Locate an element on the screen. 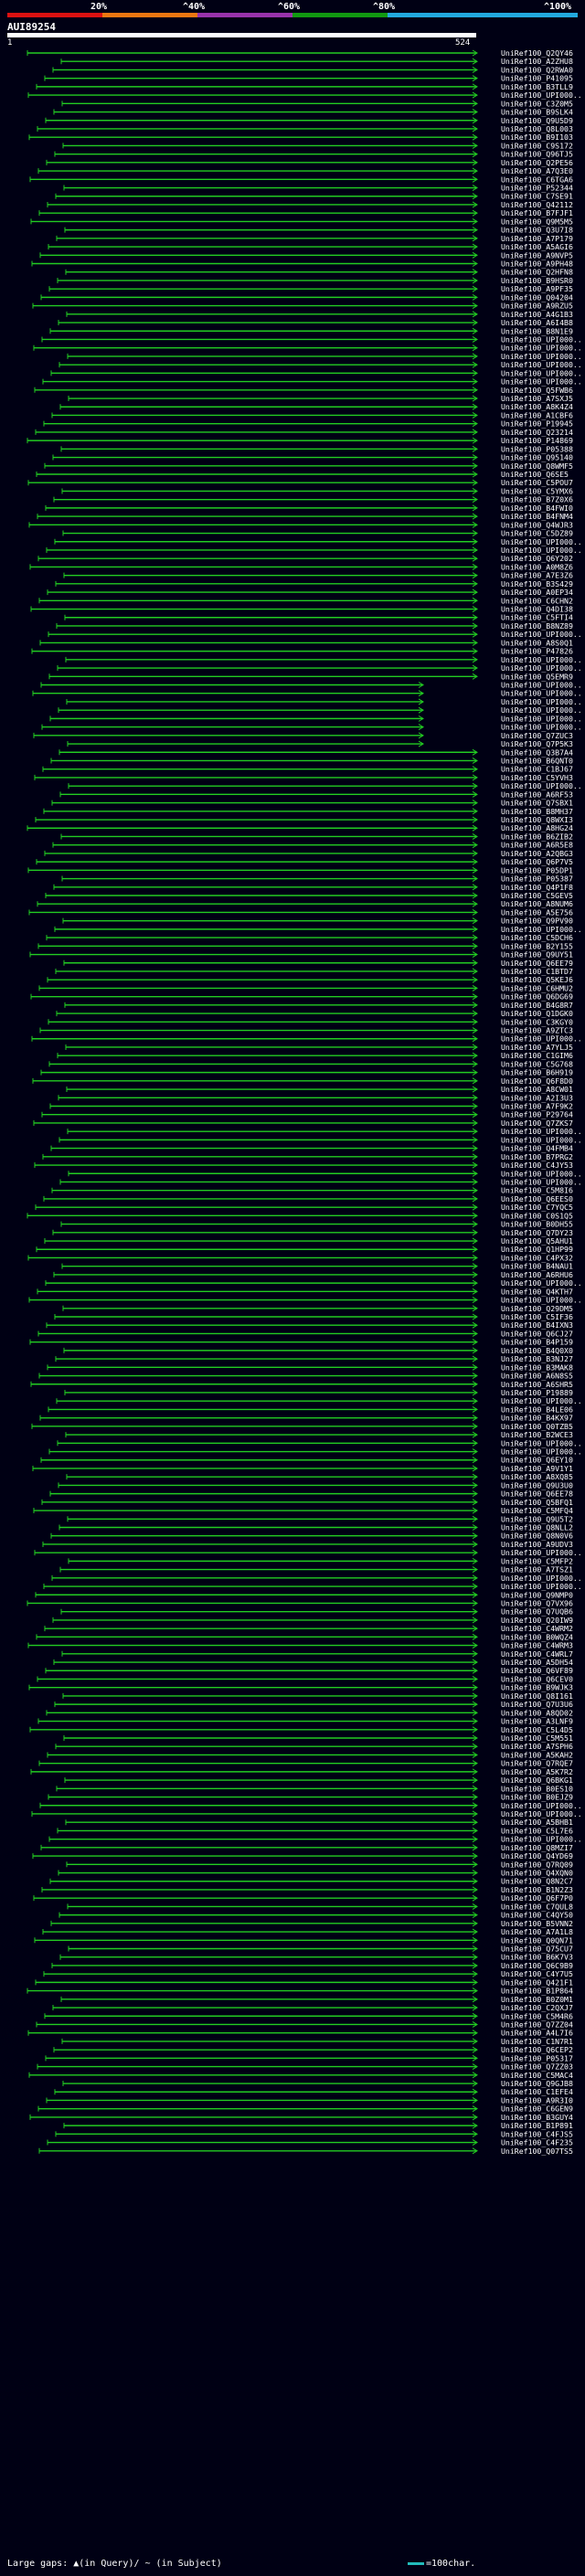 The width and height of the screenshot is (585, 2576). alignment-row: UniRef100_P47826 is located at coordinates (302, 651).